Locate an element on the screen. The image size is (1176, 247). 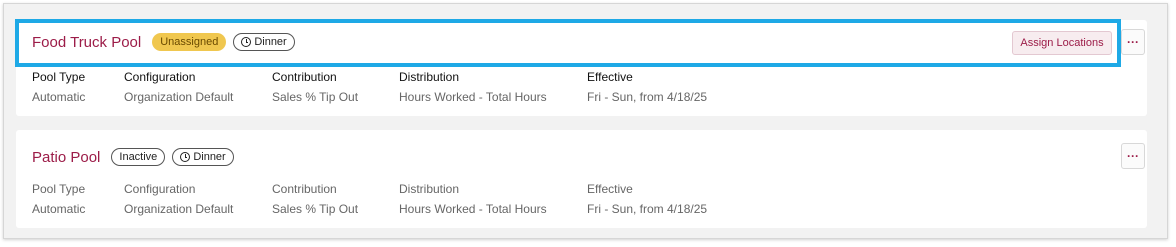
status-badge: Inactive is located at coordinates (138, 157).